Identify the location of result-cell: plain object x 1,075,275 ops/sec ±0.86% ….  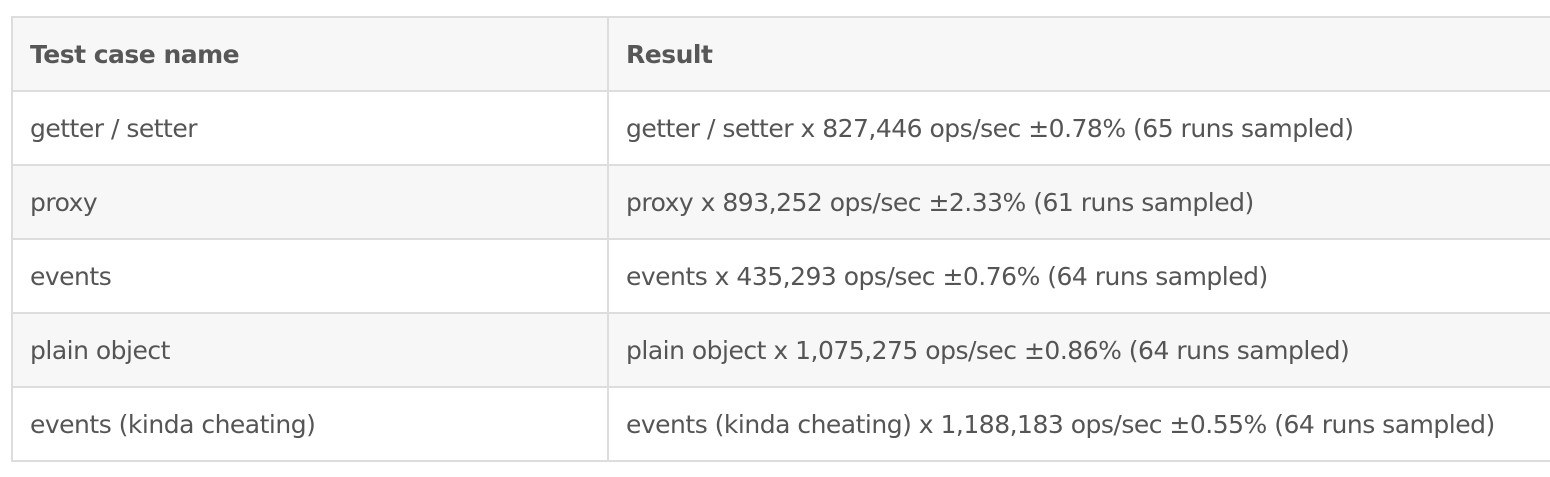
(1078, 350).